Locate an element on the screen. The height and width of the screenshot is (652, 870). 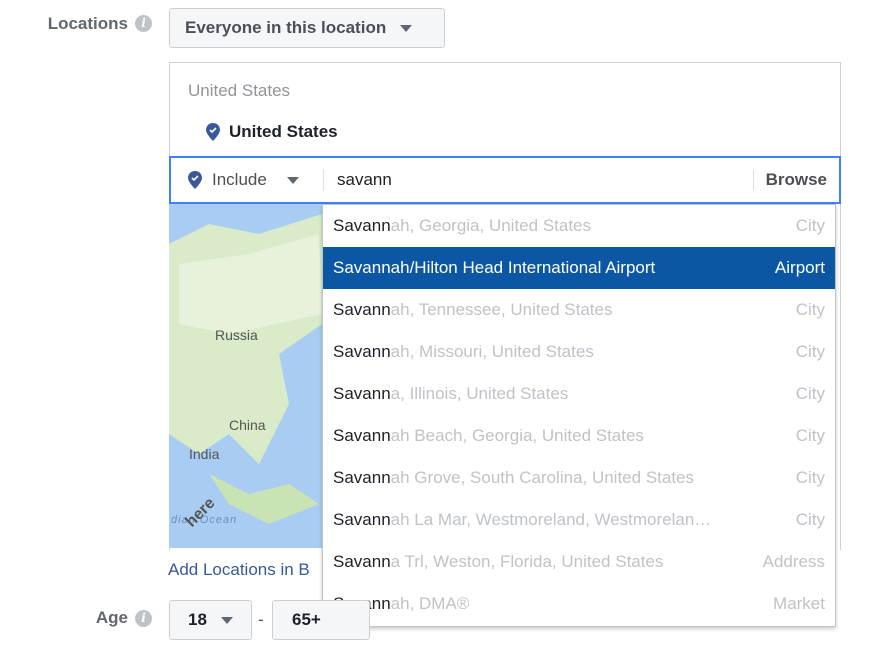
suggestion-item: Savannah, Georgia, United States City is located at coordinates (579, 226).